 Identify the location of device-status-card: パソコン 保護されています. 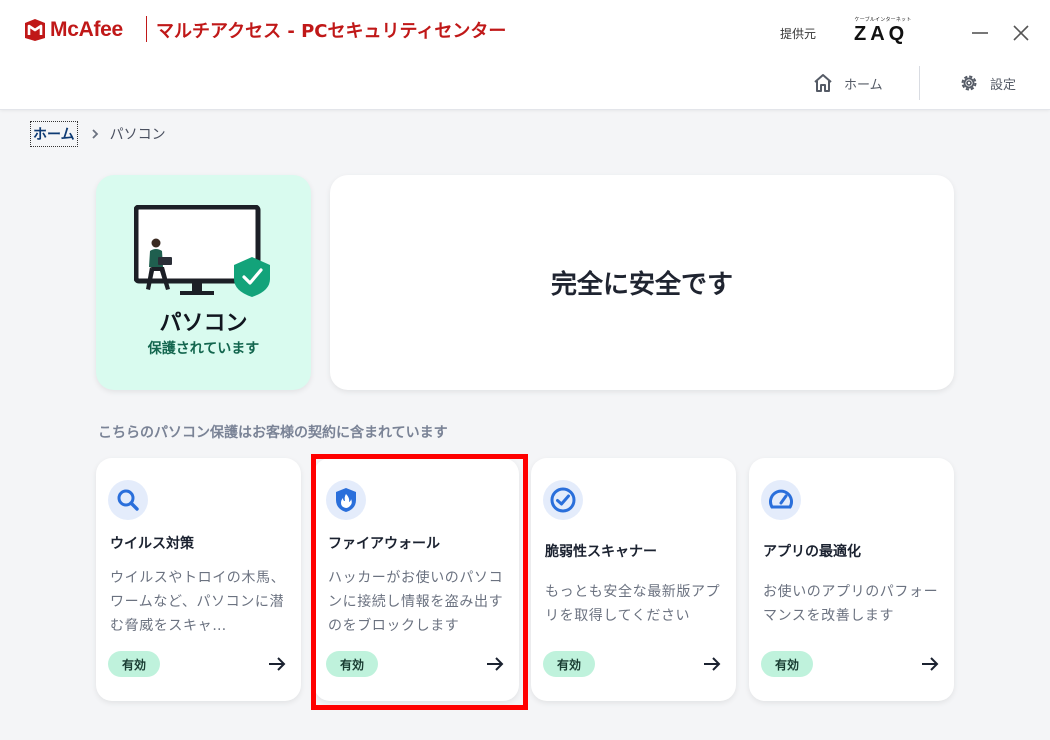
(203, 282).